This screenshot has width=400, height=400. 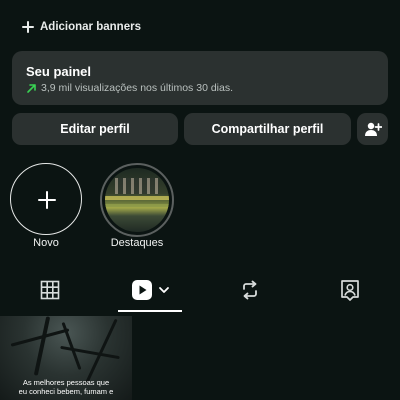 I want to click on highlight-cover-image, so click(x=137, y=200).